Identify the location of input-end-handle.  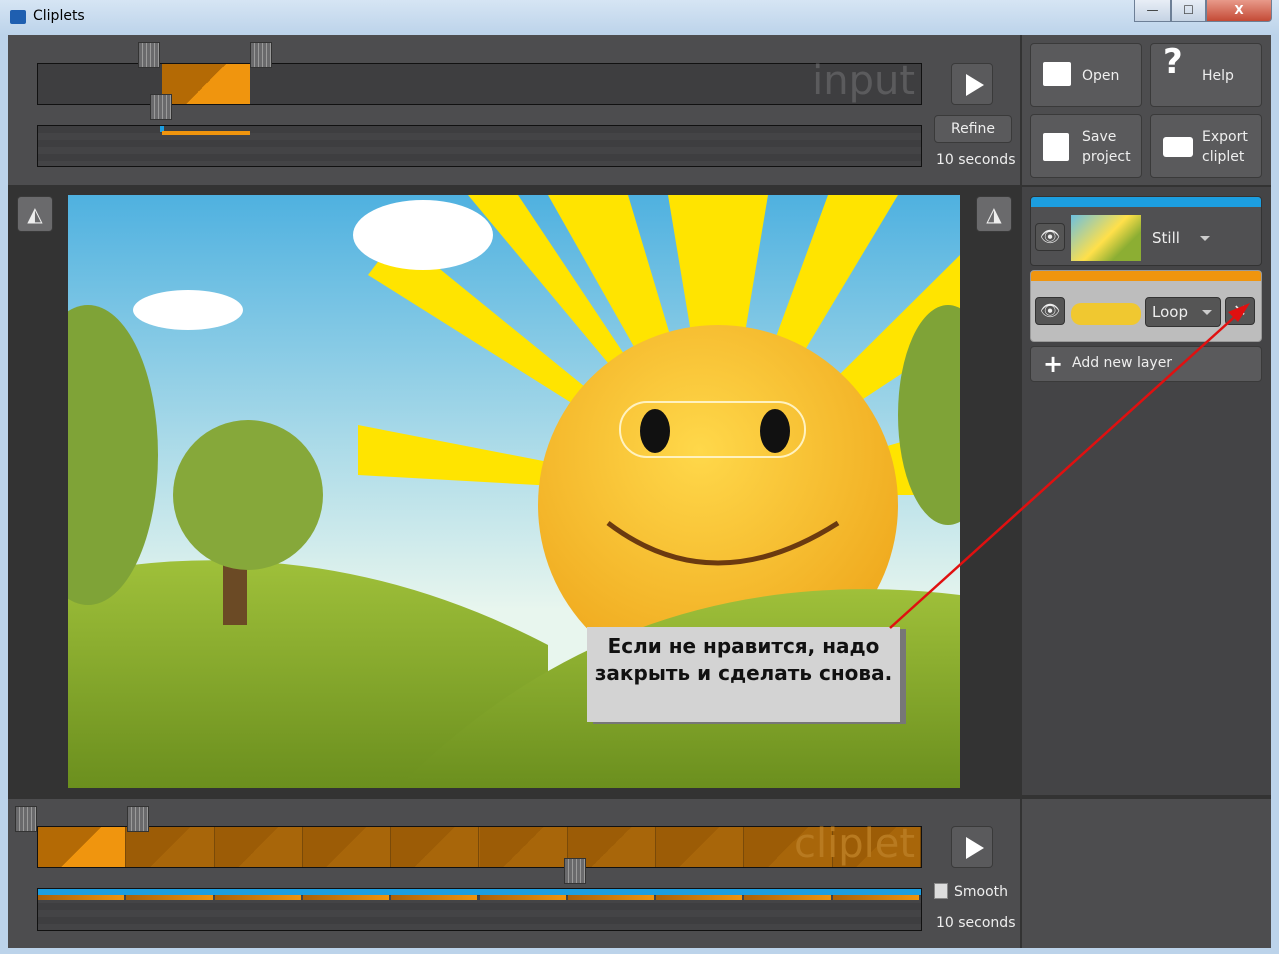
(261, 55).